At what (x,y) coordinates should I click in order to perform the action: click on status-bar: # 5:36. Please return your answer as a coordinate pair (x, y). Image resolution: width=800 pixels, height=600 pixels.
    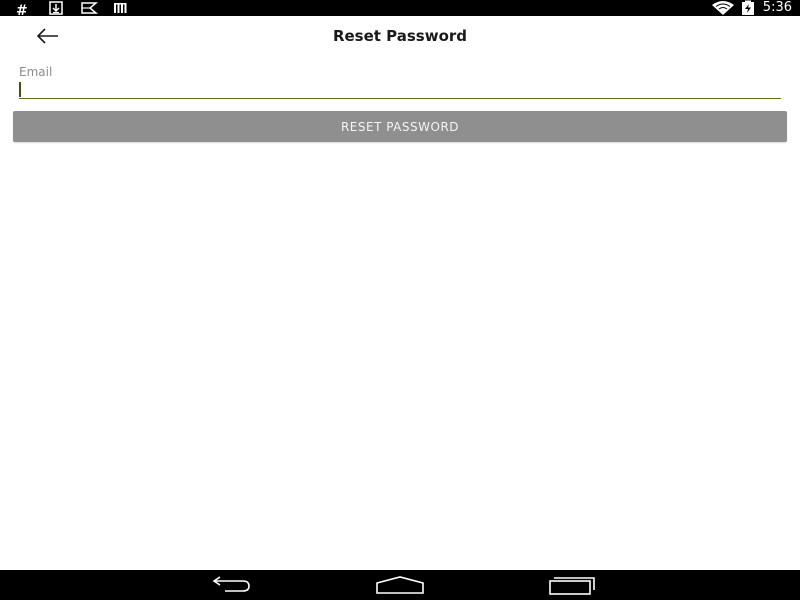
    Looking at the image, I should click on (400, 9).